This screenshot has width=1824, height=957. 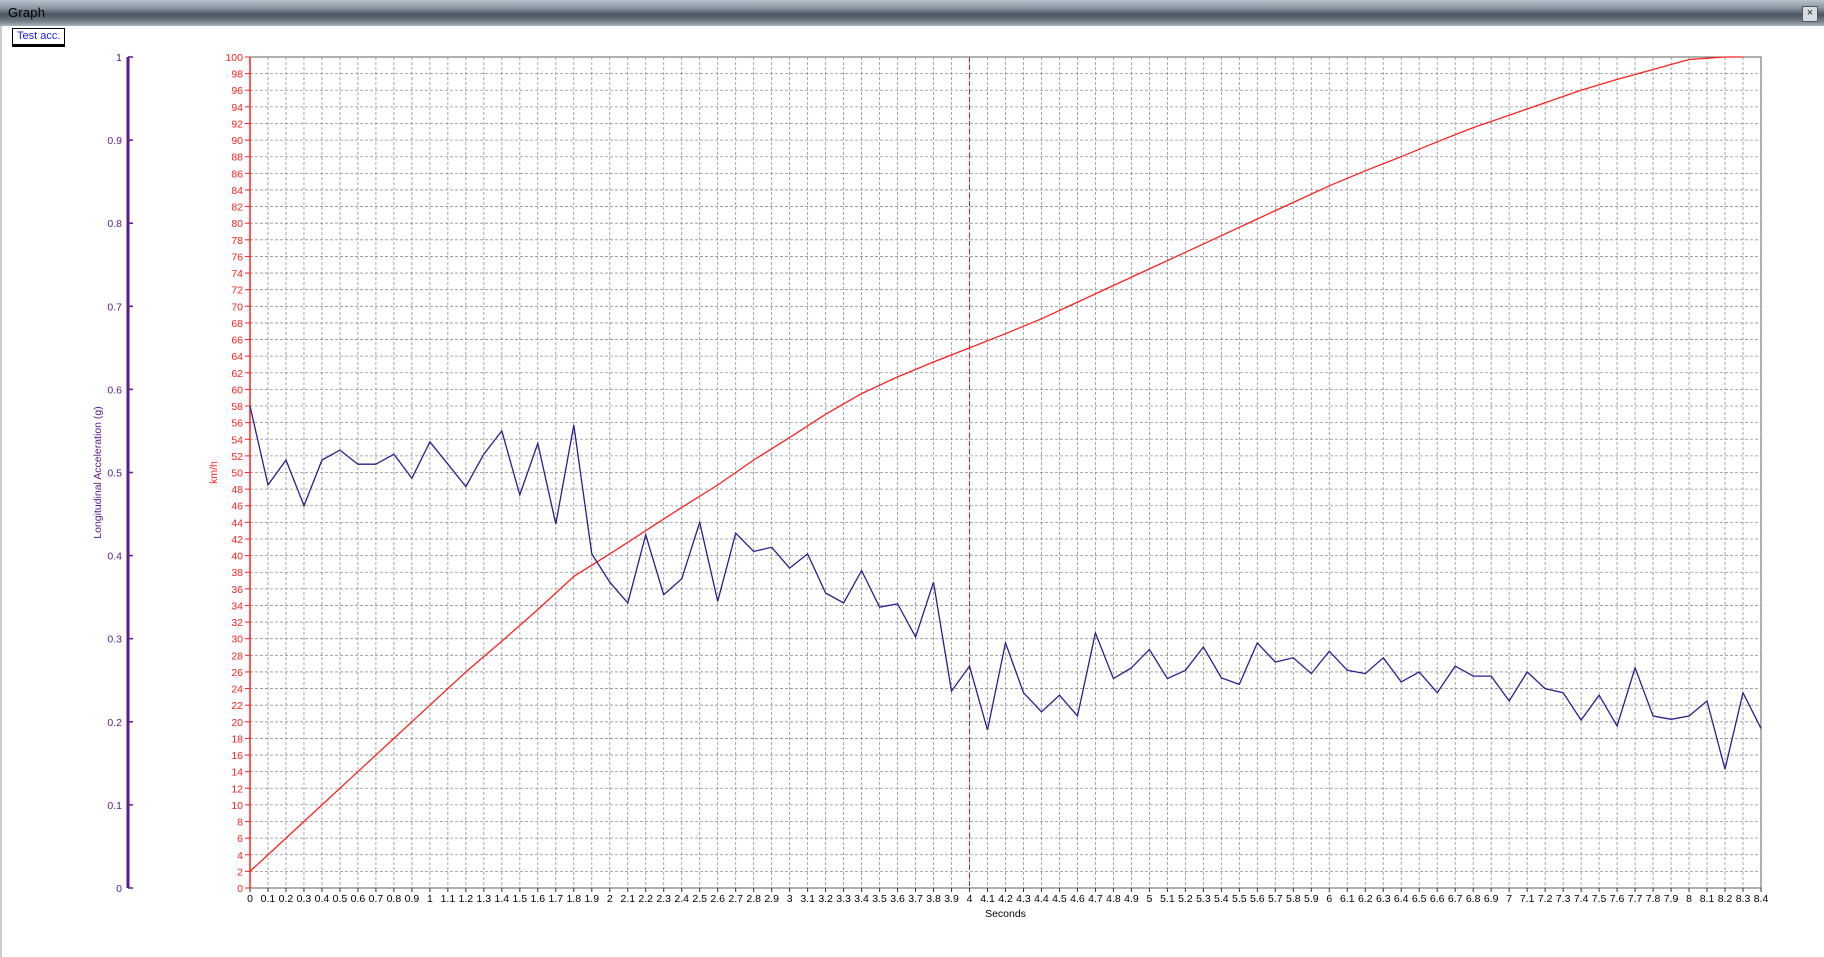 I want to click on speed-tick-label: 38, so click(x=237, y=573).